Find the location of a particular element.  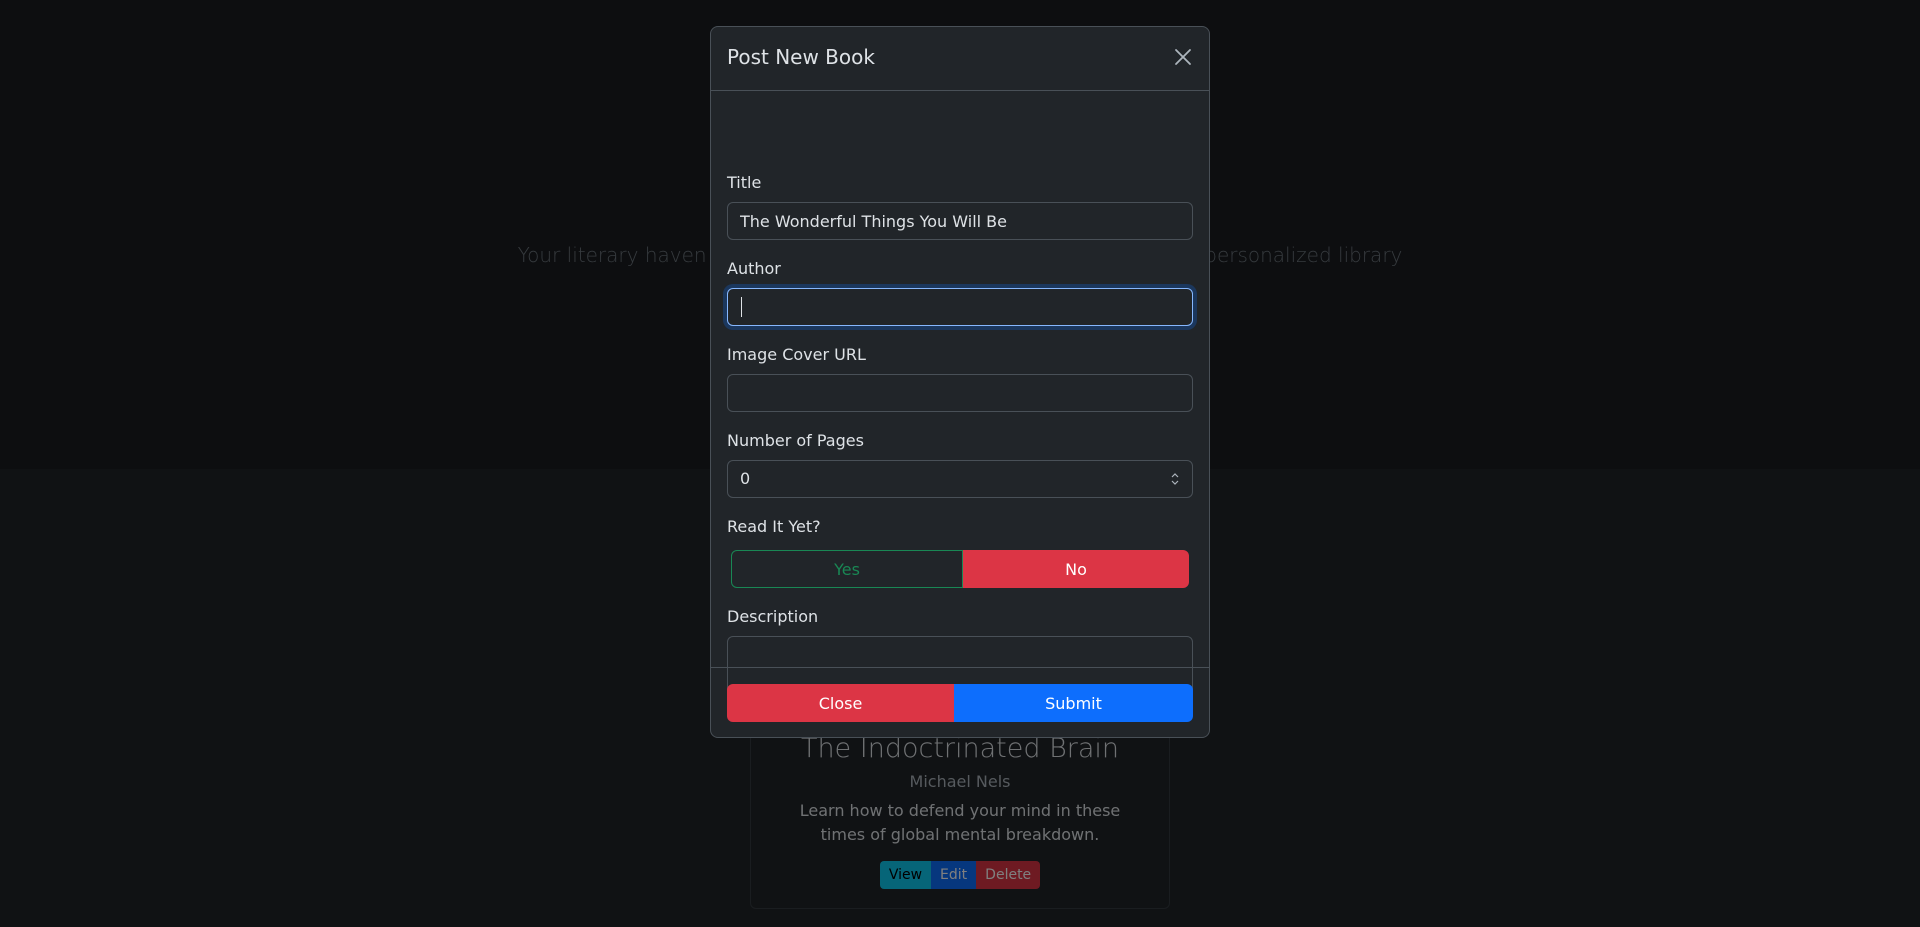

cover-url-input is located at coordinates (960, 393).